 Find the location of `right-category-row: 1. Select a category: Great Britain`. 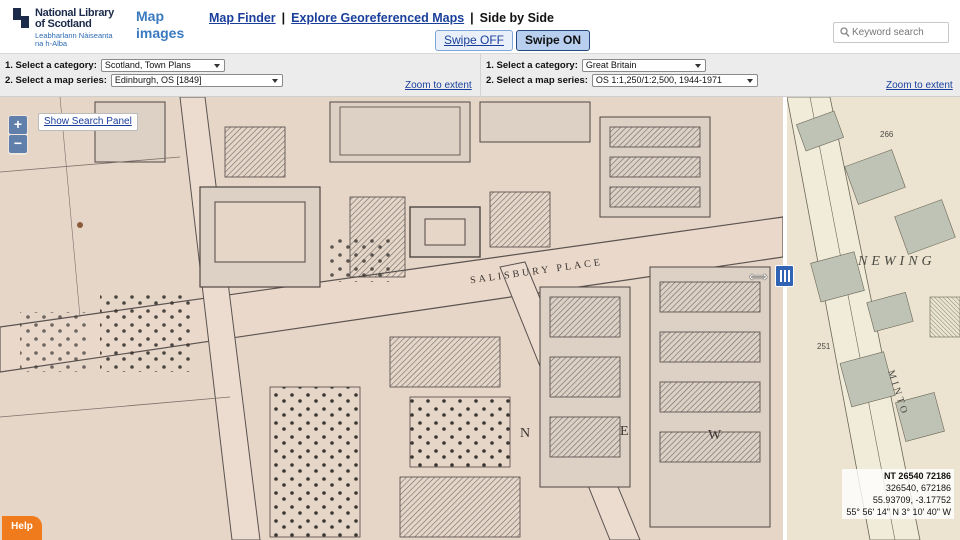

right-category-row: 1. Select a category: Great Britain is located at coordinates (596, 65).